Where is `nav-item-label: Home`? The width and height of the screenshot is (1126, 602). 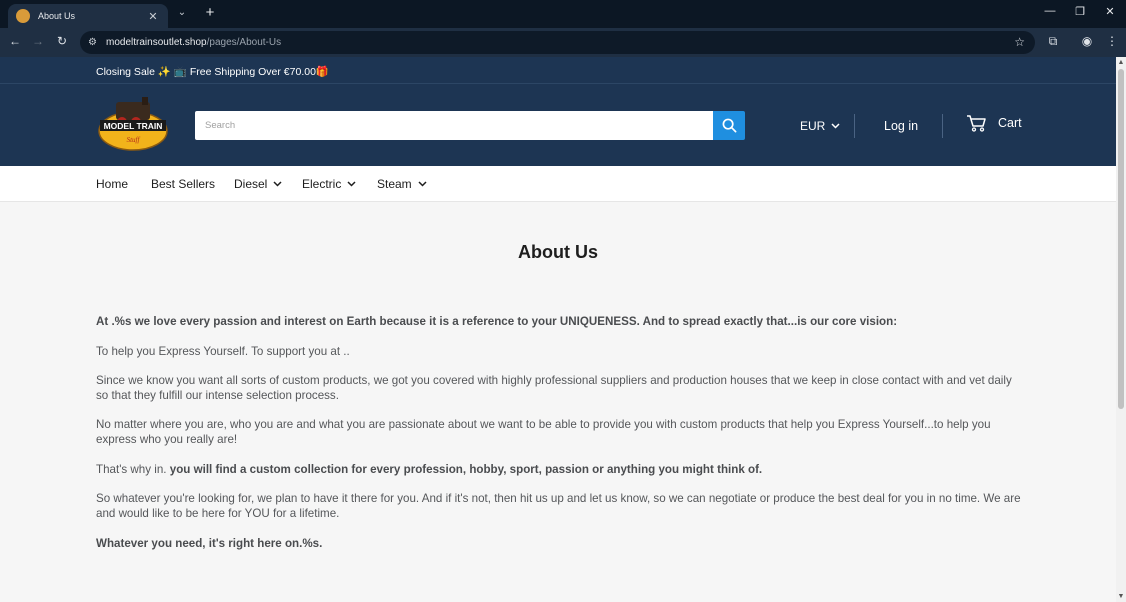
nav-item-label: Home is located at coordinates (112, 184).